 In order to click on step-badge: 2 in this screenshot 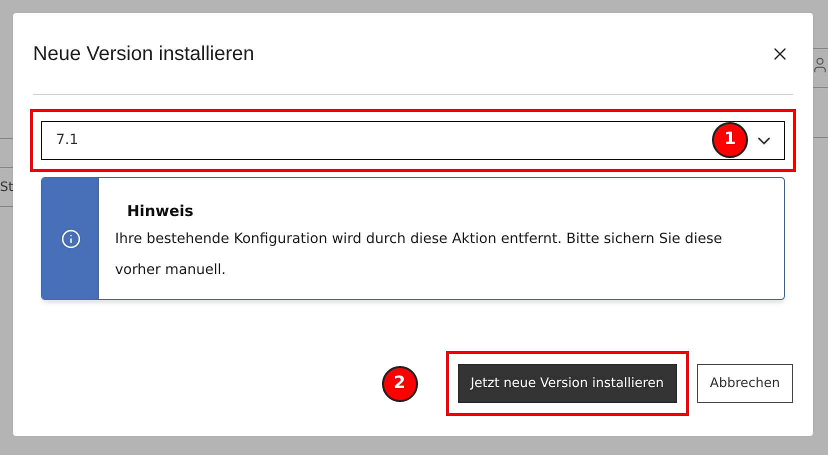, I will do `click(400, 384)`.